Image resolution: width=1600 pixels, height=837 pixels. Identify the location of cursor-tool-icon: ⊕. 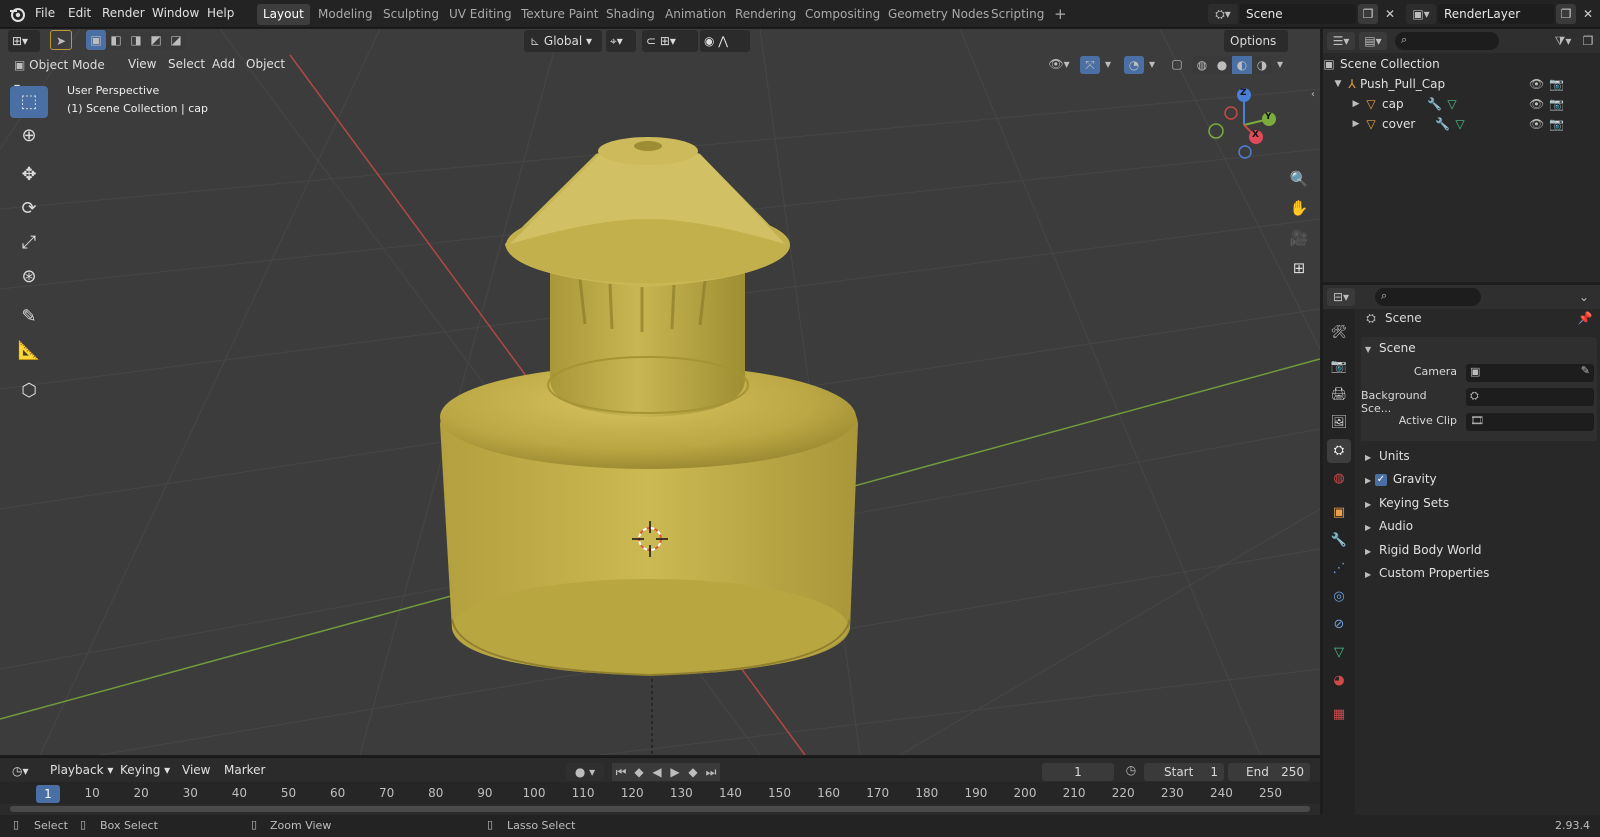
(29, 136).